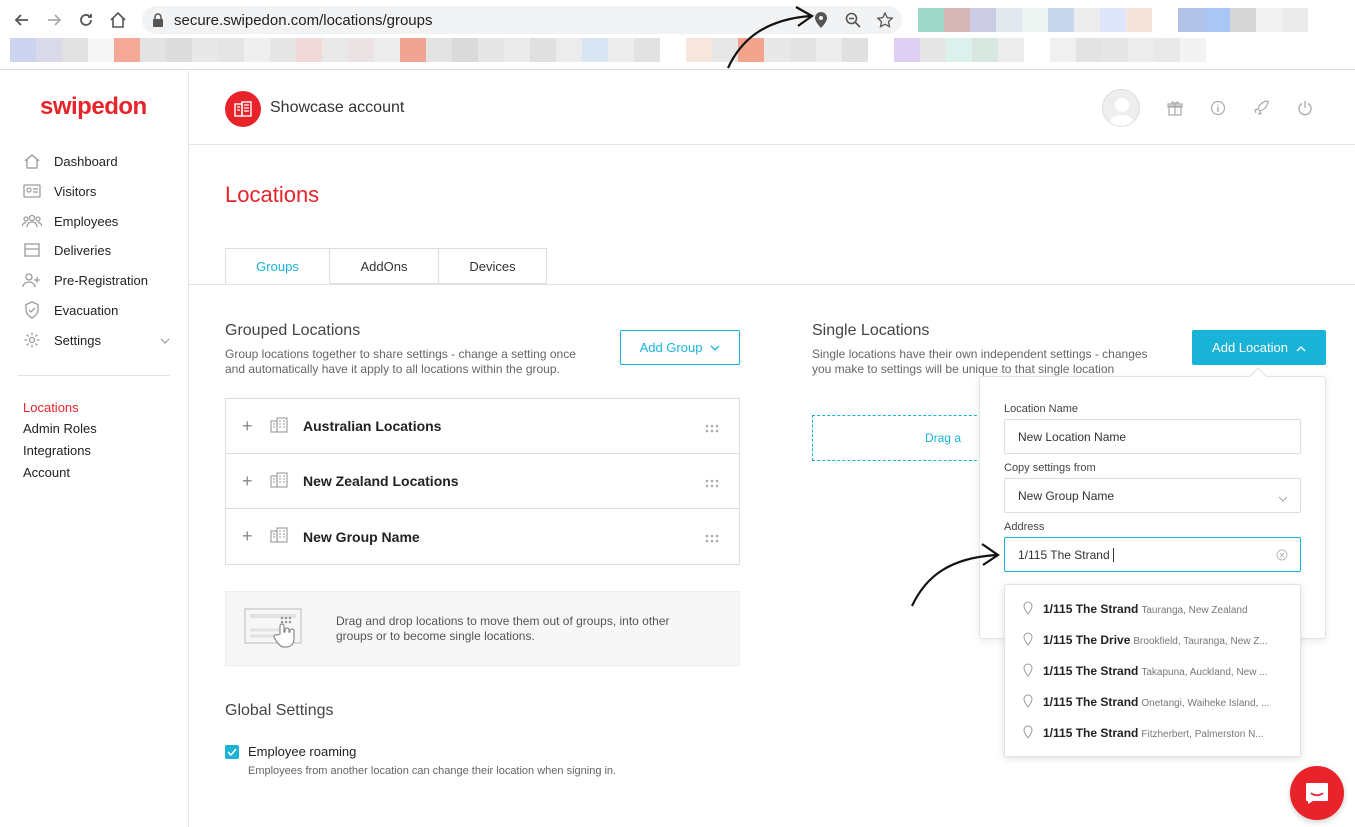 Image resolution: width=1355 pixels, height=827 pixels. I want to click on extension-icons, so click(1113, 20).